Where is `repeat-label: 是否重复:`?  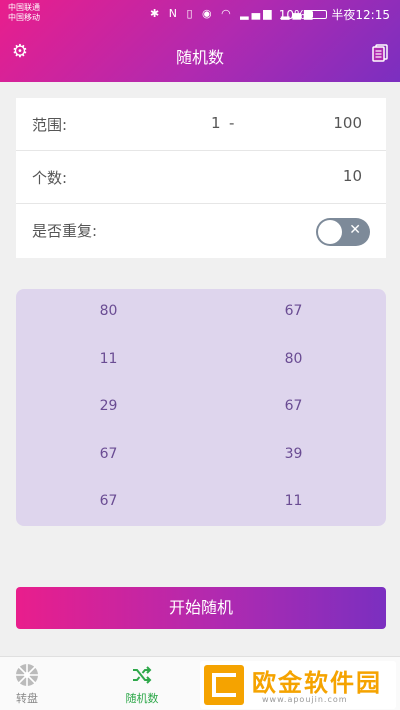 repeat-label: 是否重复: is located at coordinates (65, 231).